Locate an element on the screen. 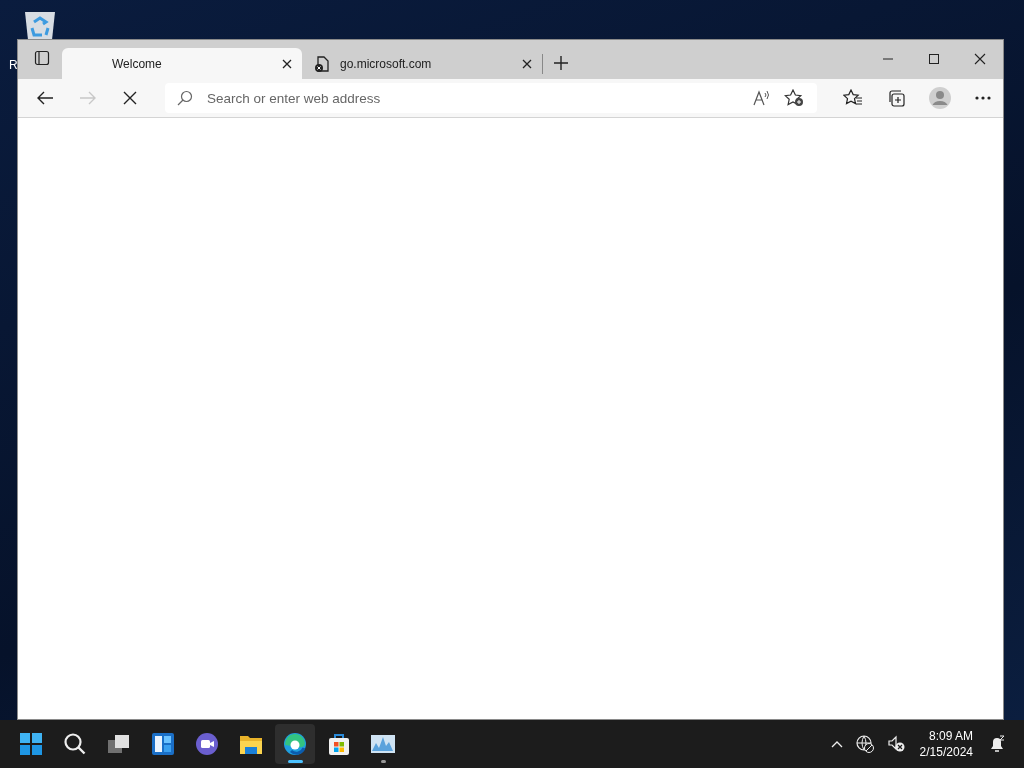 The image size is (1024, 768). tab-actions-icon is located at coordinates (42, 58).